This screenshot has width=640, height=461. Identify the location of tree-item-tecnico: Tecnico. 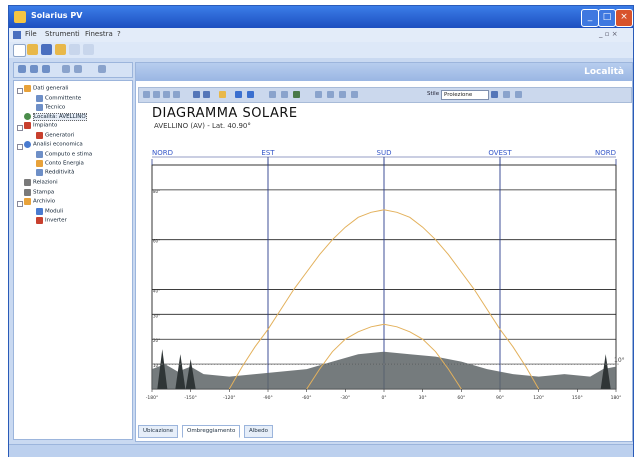
(50, 107).